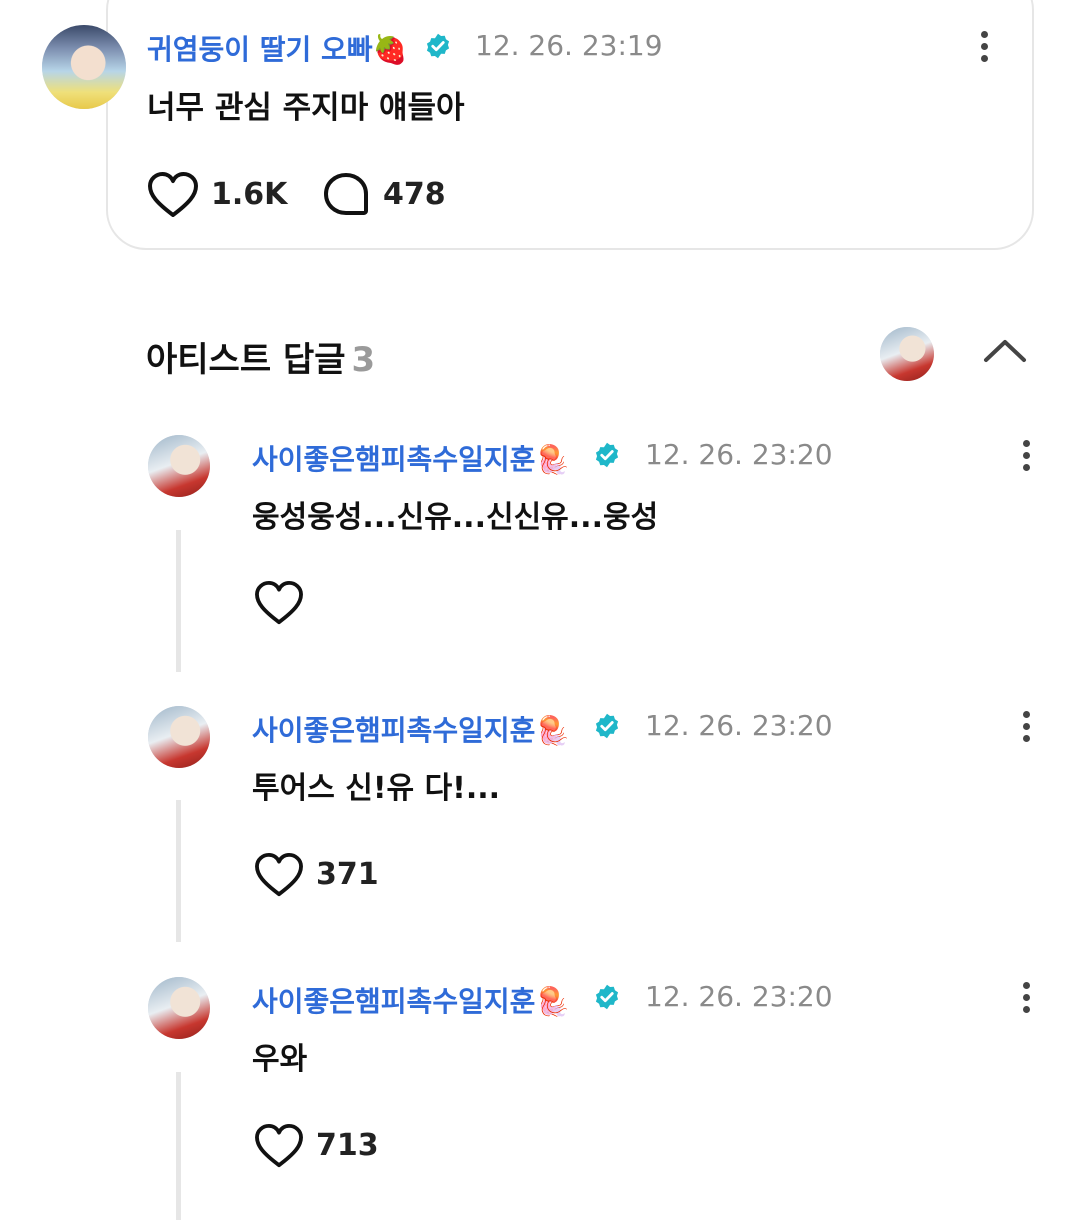 Image resolution: width=1080 pixels, height=1220 pixels. What do you see at coordinates (569, 45) in the screenshot?
I see `post-timestamp: 12. 26. 23:19` at bounding box center [569, 45].